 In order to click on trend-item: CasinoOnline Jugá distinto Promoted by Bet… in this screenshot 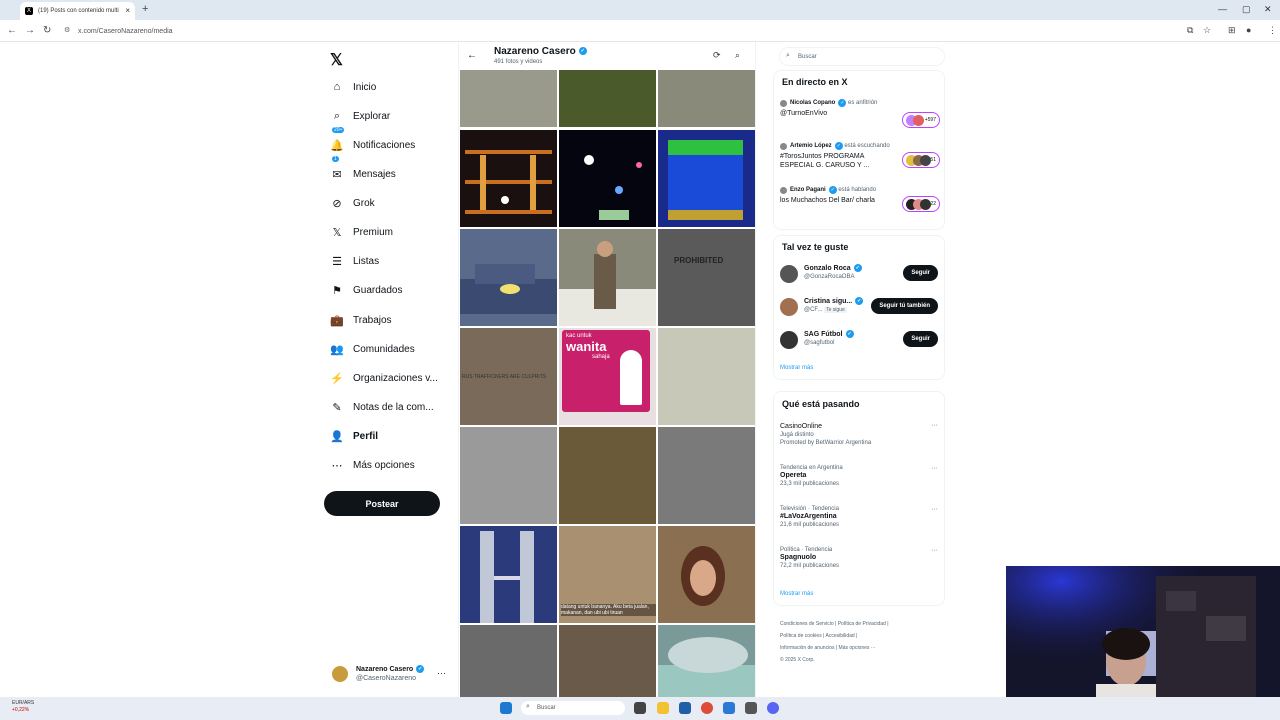, I will do `click(860, 434)`.